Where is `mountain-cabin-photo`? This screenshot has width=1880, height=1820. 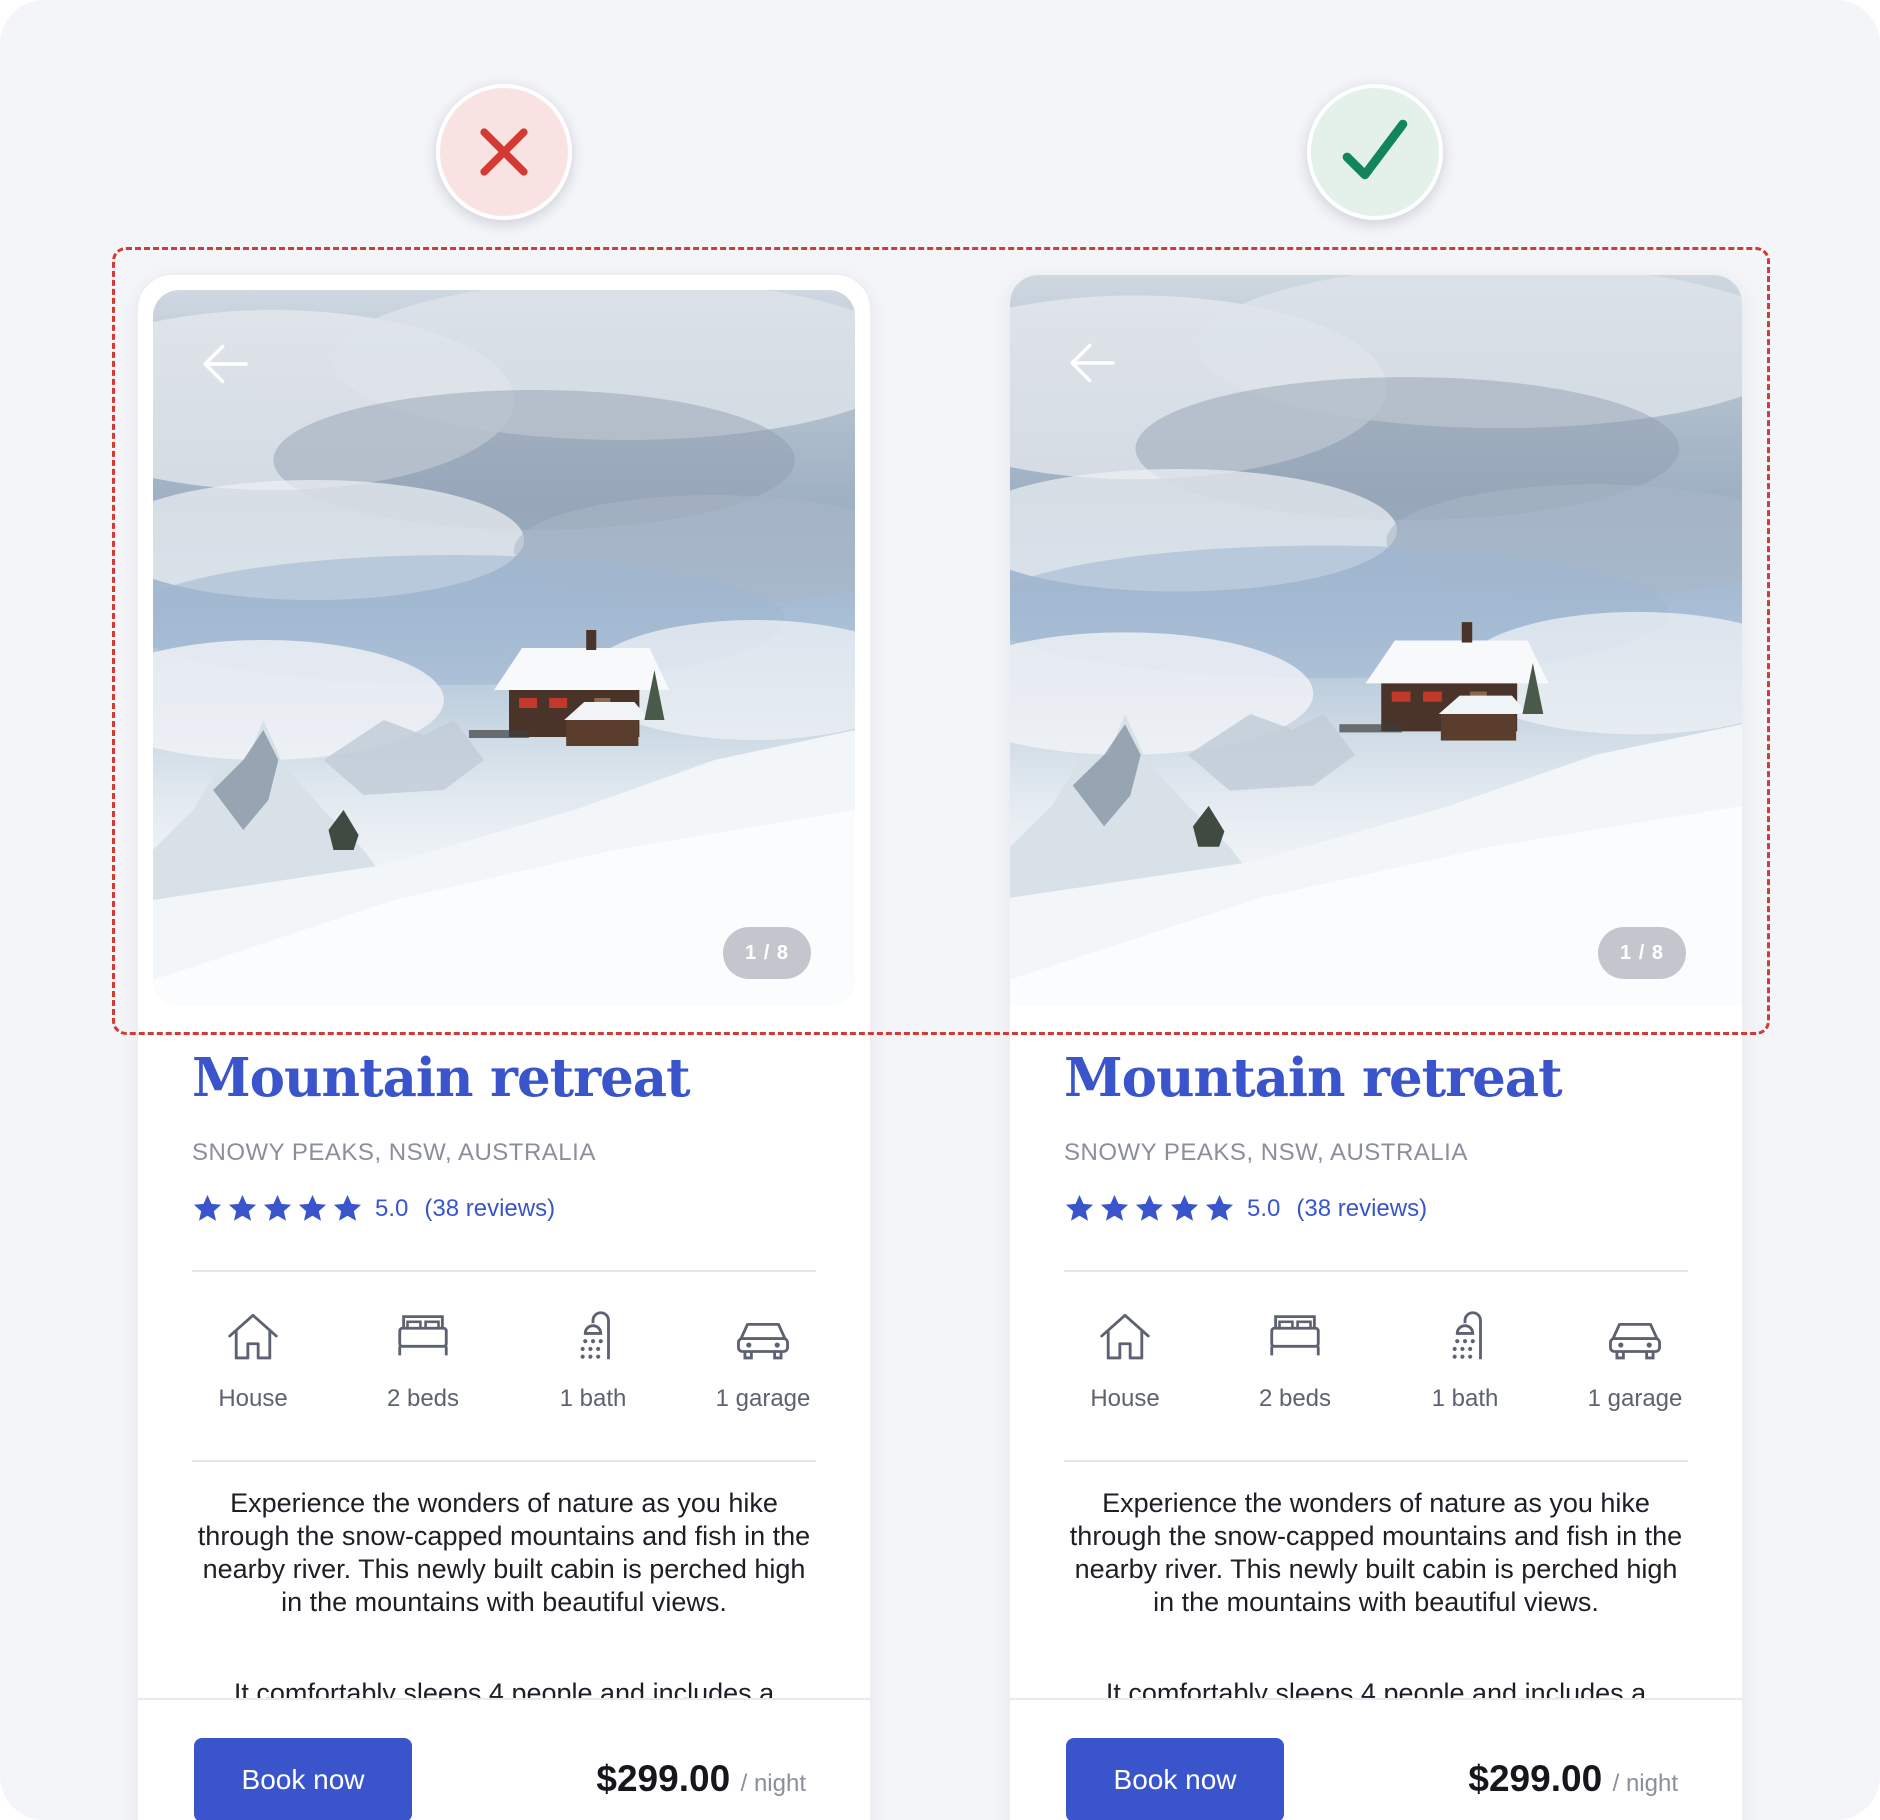
mountain-cabin-photo is located at coordinates (504, 648).